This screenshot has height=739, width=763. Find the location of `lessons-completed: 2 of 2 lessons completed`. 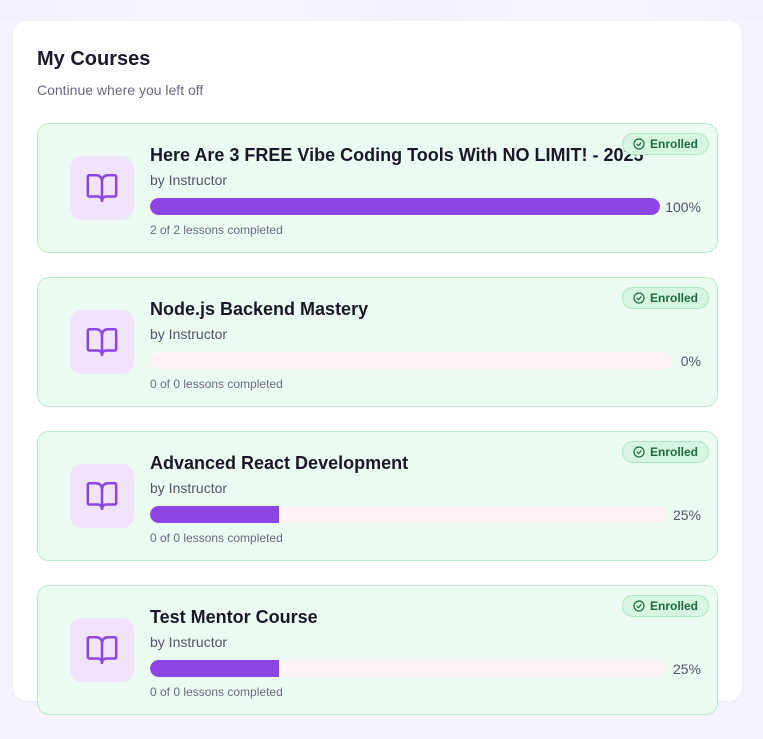

lessons-completed: 2 of 2 lessons completed is located at coordinates (216, 230).